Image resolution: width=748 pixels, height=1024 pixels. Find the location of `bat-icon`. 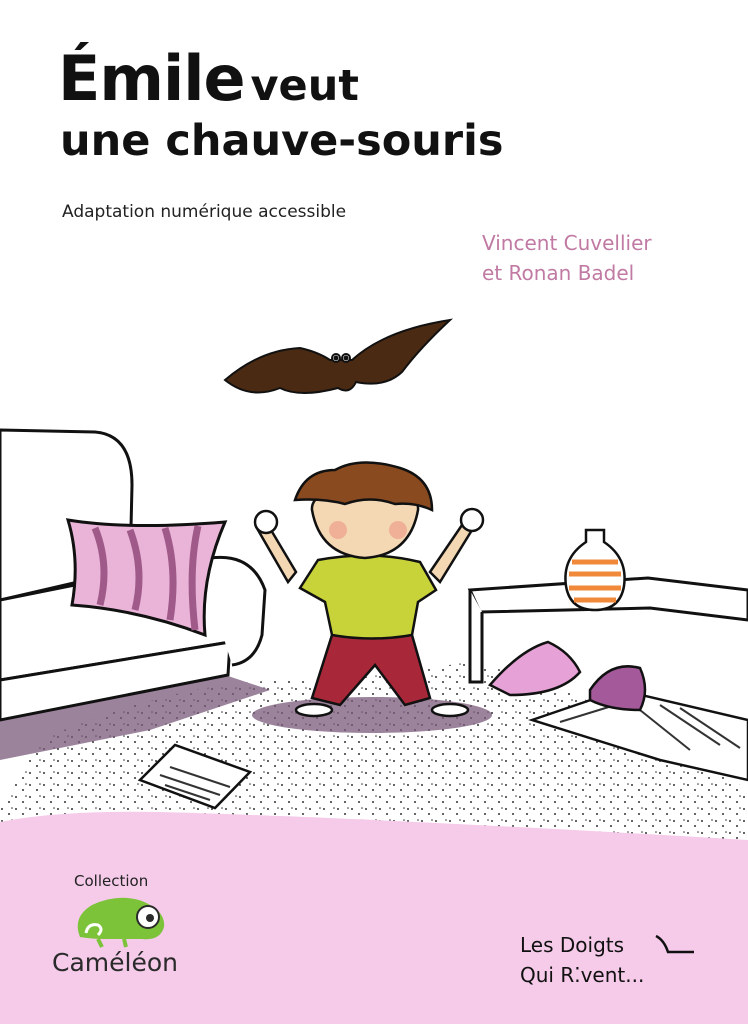

bat-icon is located at coordinates (338, 356).